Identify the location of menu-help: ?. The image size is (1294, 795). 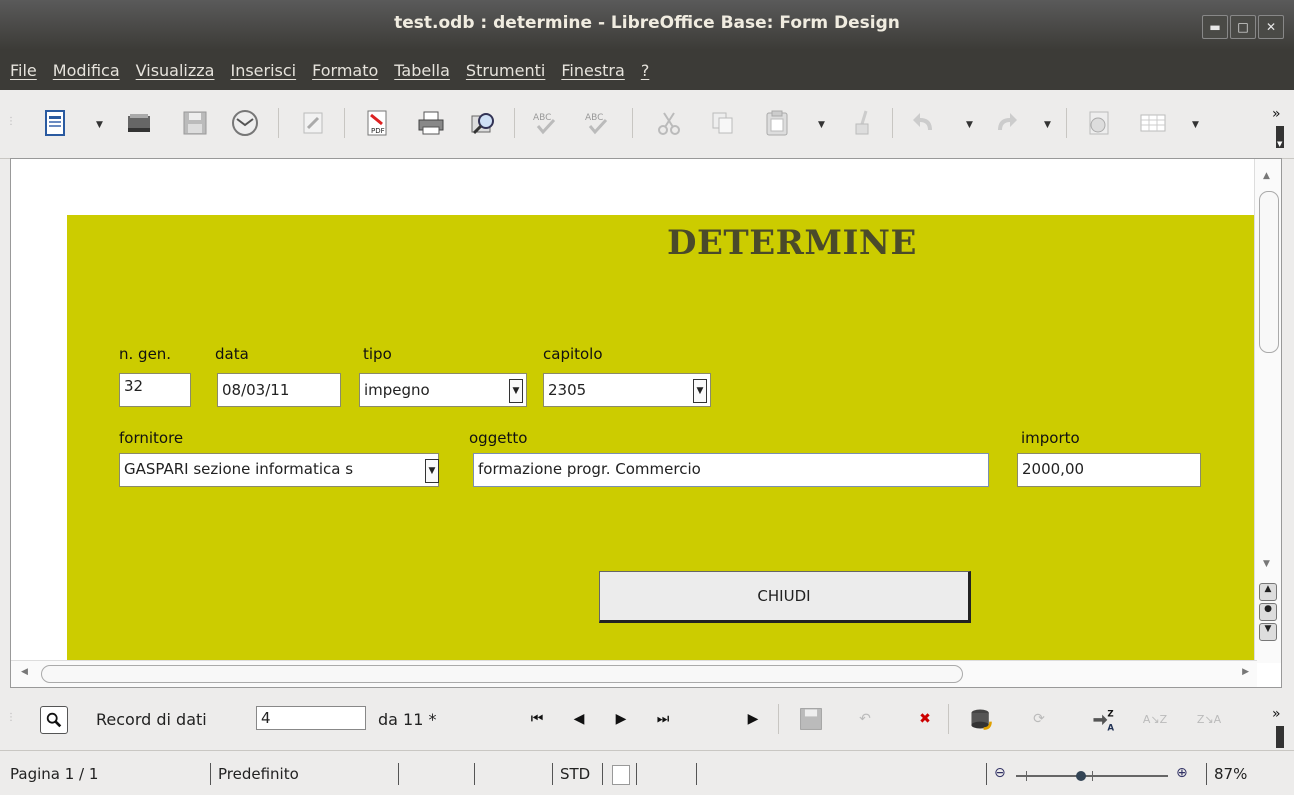
(645, 70).